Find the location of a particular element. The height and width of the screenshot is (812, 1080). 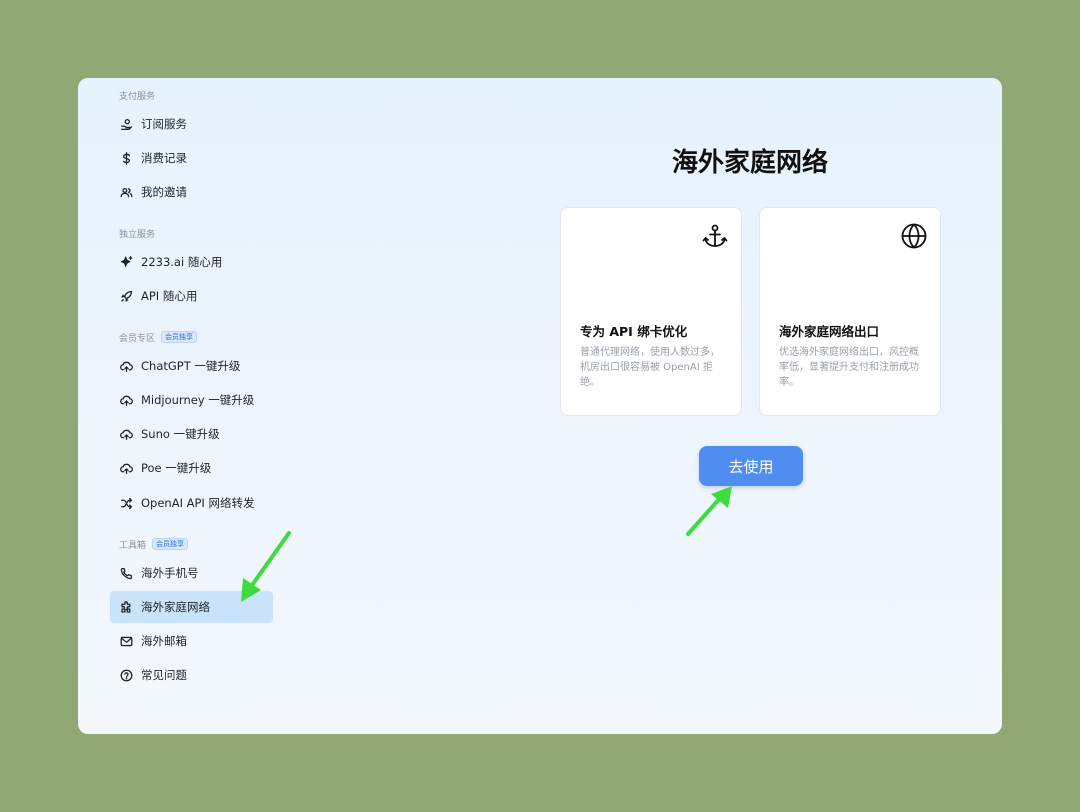

page-title: 海外家庭网络 is located at coordinates (749, 163).